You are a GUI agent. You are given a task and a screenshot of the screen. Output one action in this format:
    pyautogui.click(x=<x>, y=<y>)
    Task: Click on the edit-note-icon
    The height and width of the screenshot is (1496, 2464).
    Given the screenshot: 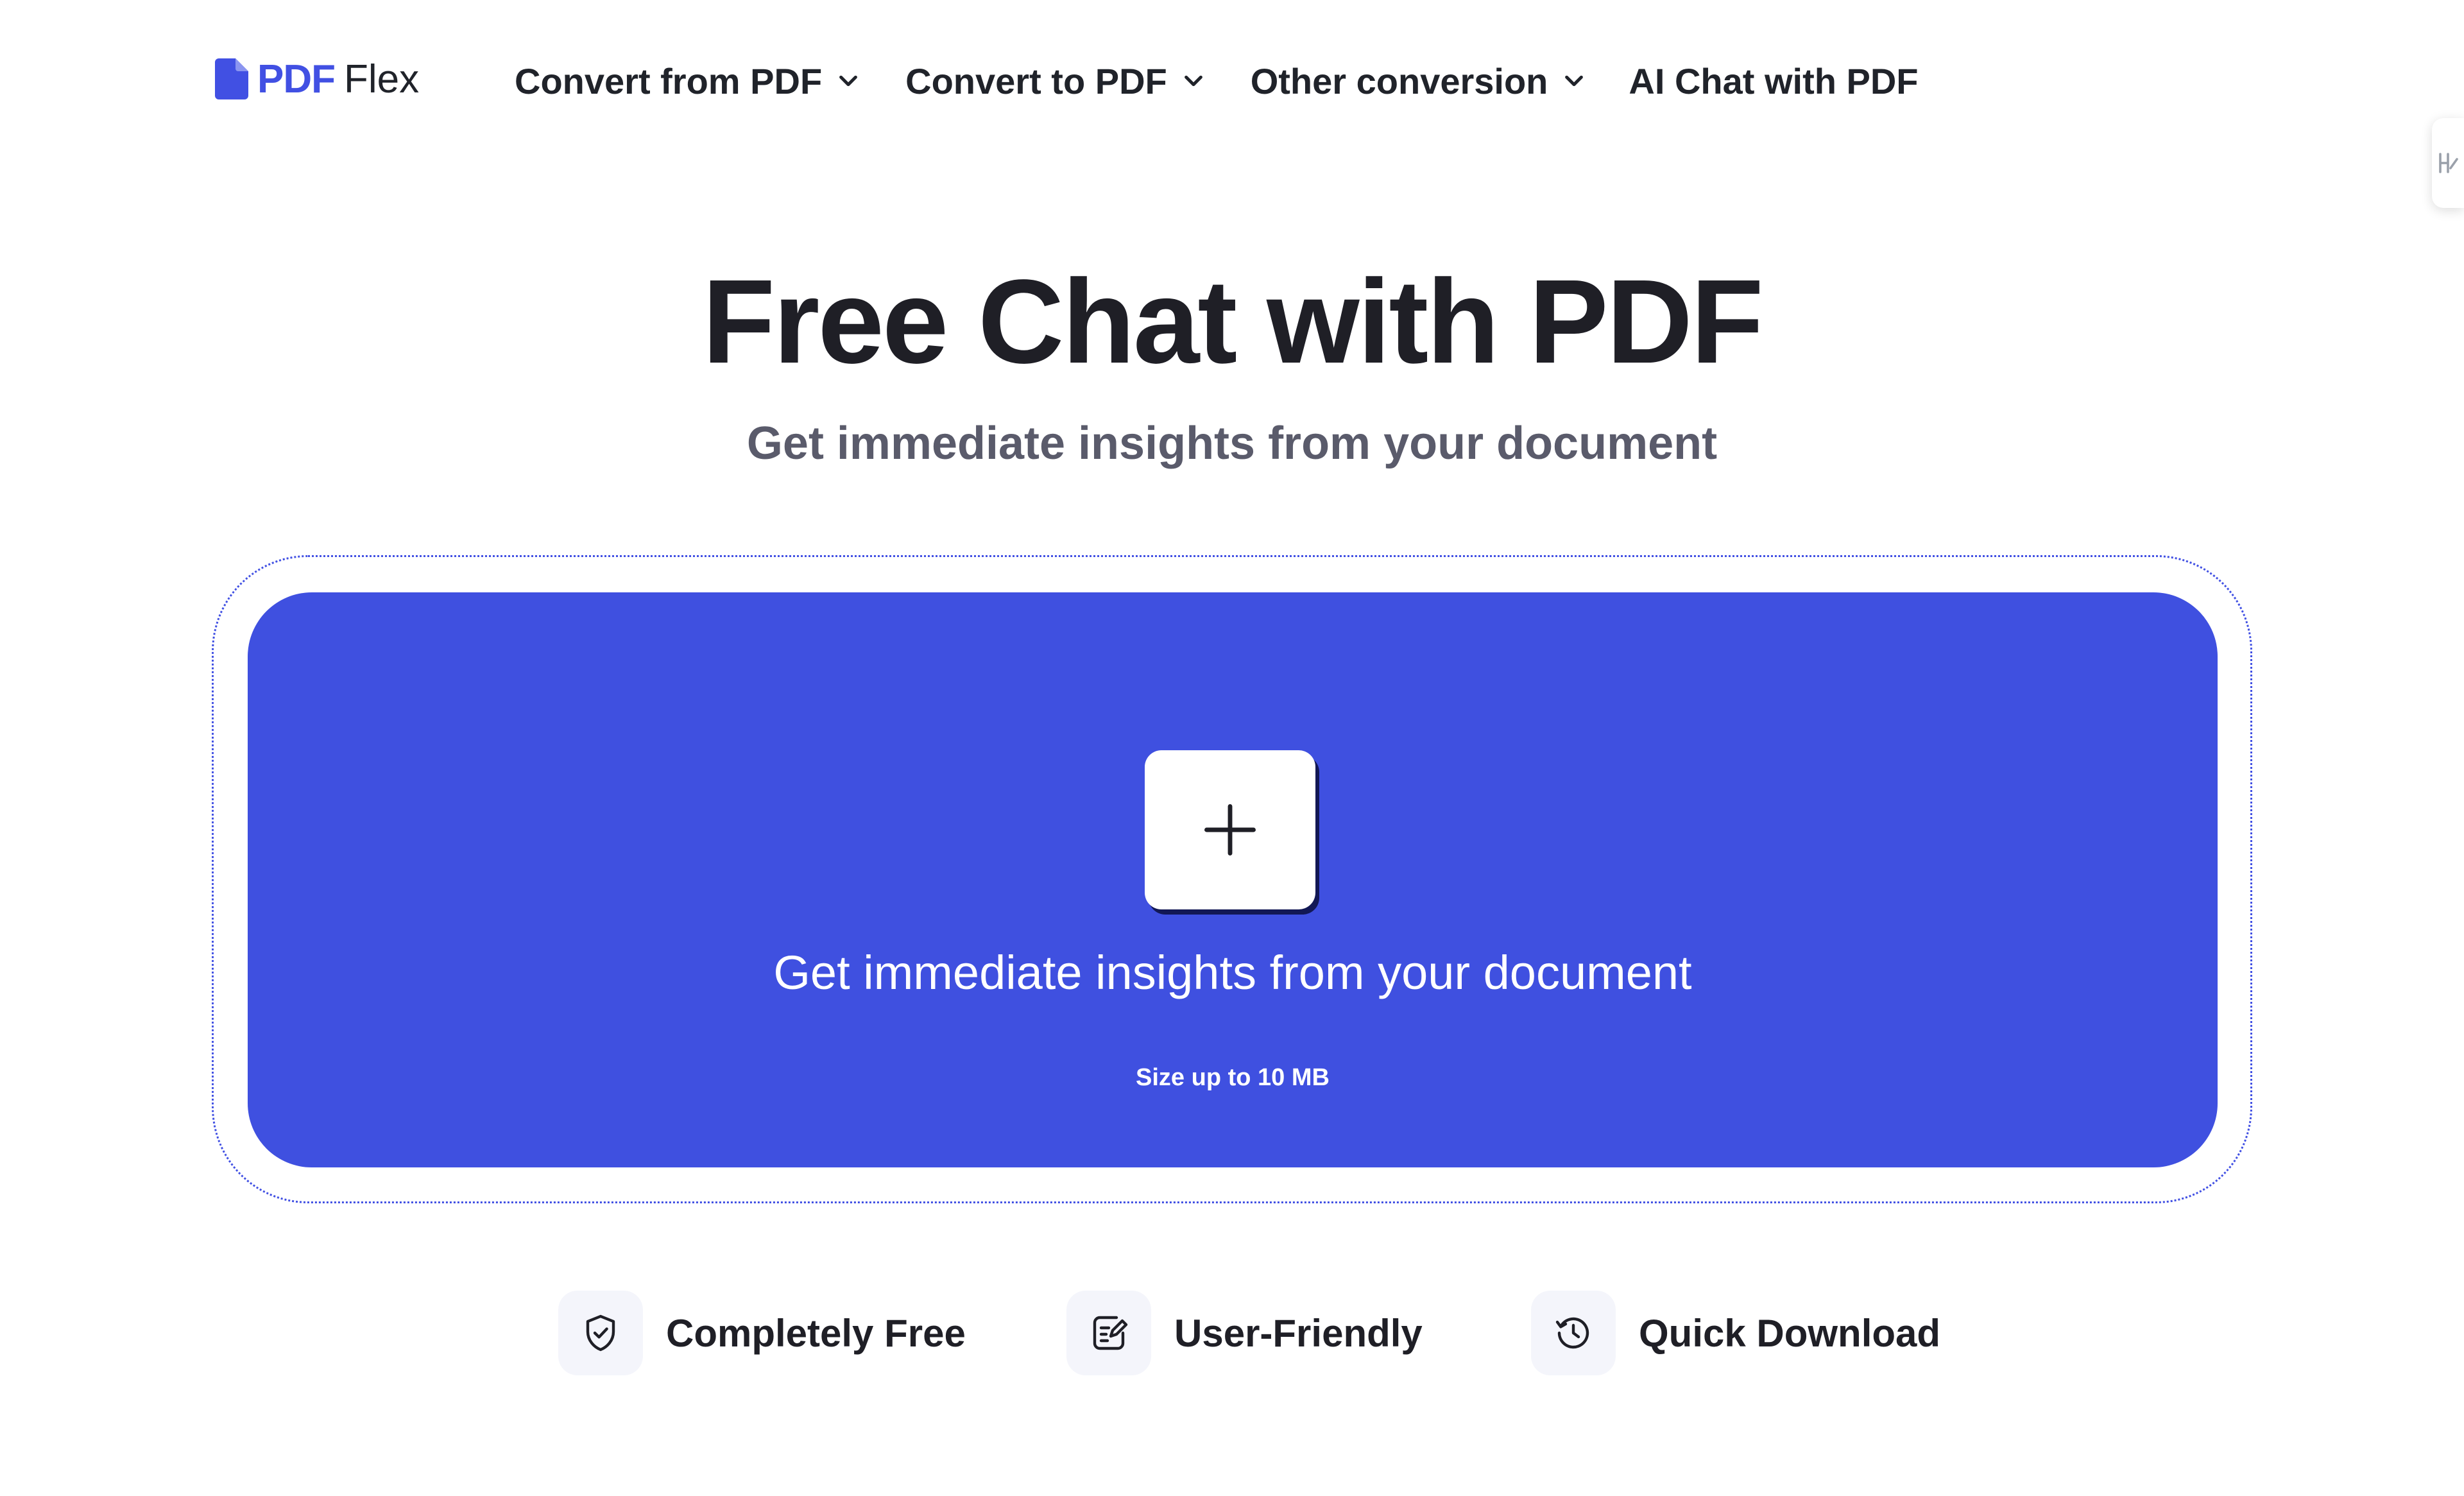 What is the action you would take?
    pyautogui.click(x=1111, y=1333)
    